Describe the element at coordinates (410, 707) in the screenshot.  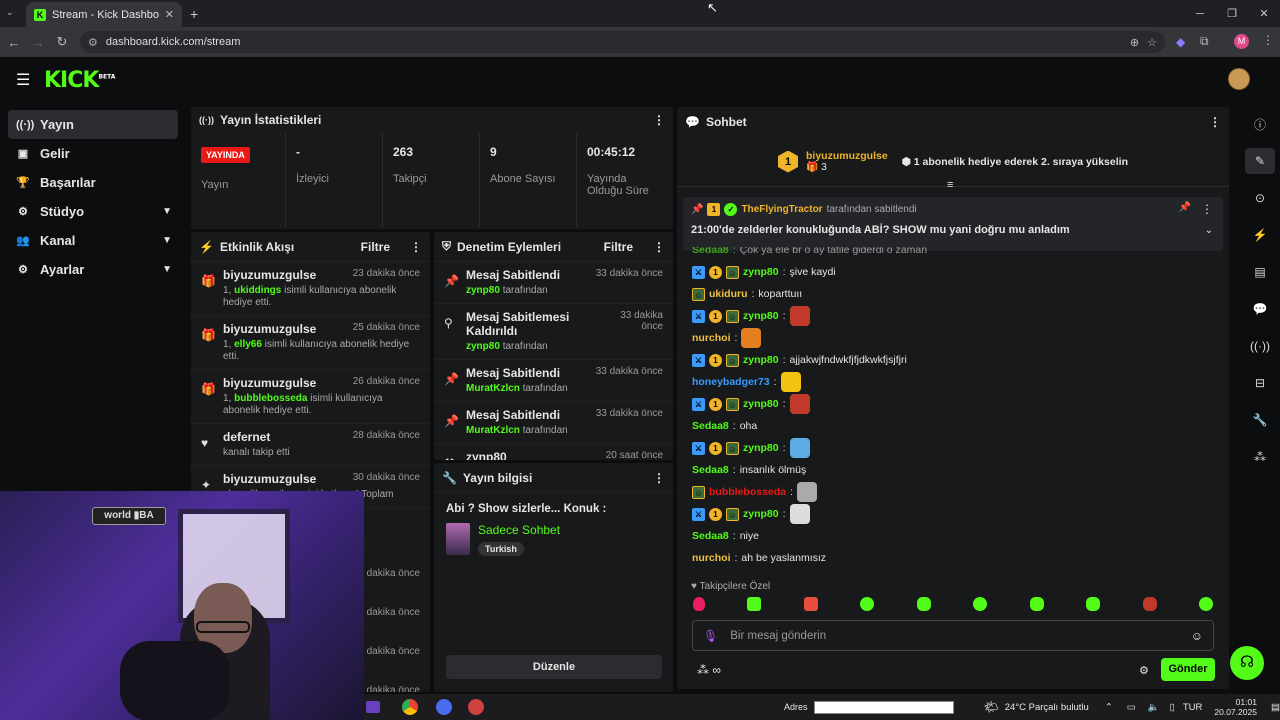
I see `chrome-icon` at that location.